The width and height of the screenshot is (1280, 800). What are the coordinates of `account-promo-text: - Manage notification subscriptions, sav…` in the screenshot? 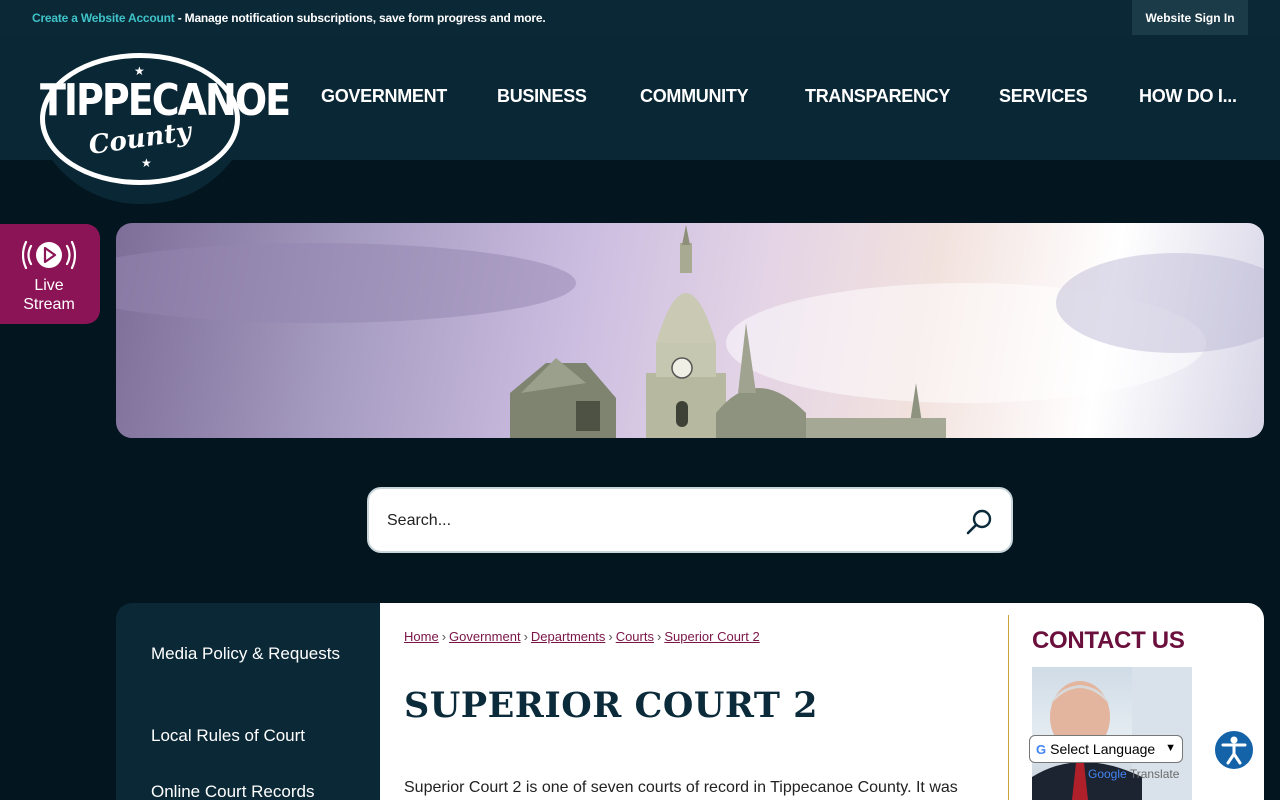 It's located at (360, 18).